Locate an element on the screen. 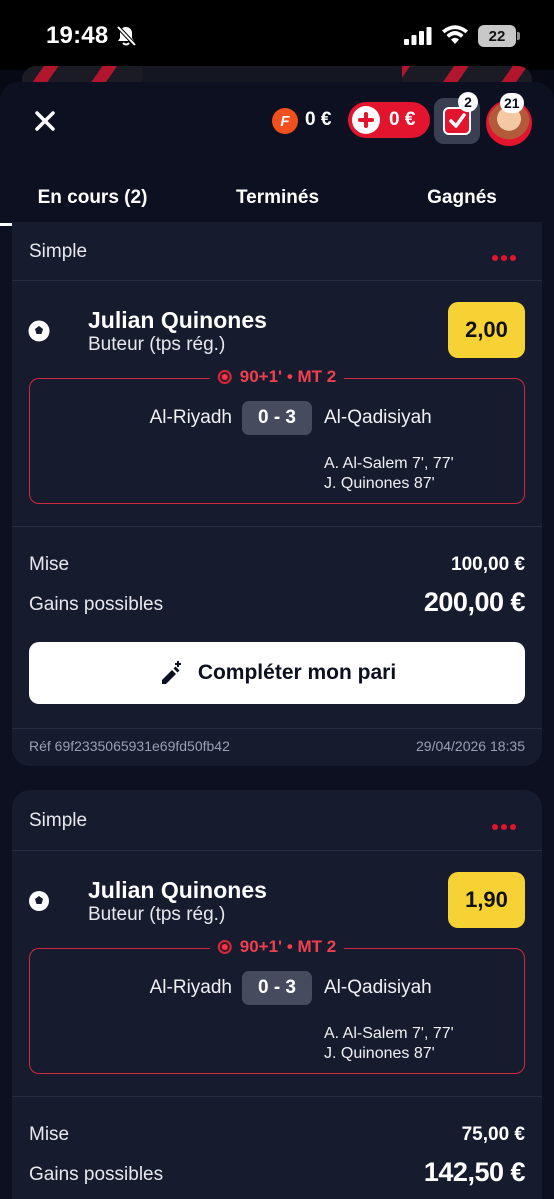 The height and width of the screenshot is (1199, 554). plus-icon is located at coordinates (366, 120).